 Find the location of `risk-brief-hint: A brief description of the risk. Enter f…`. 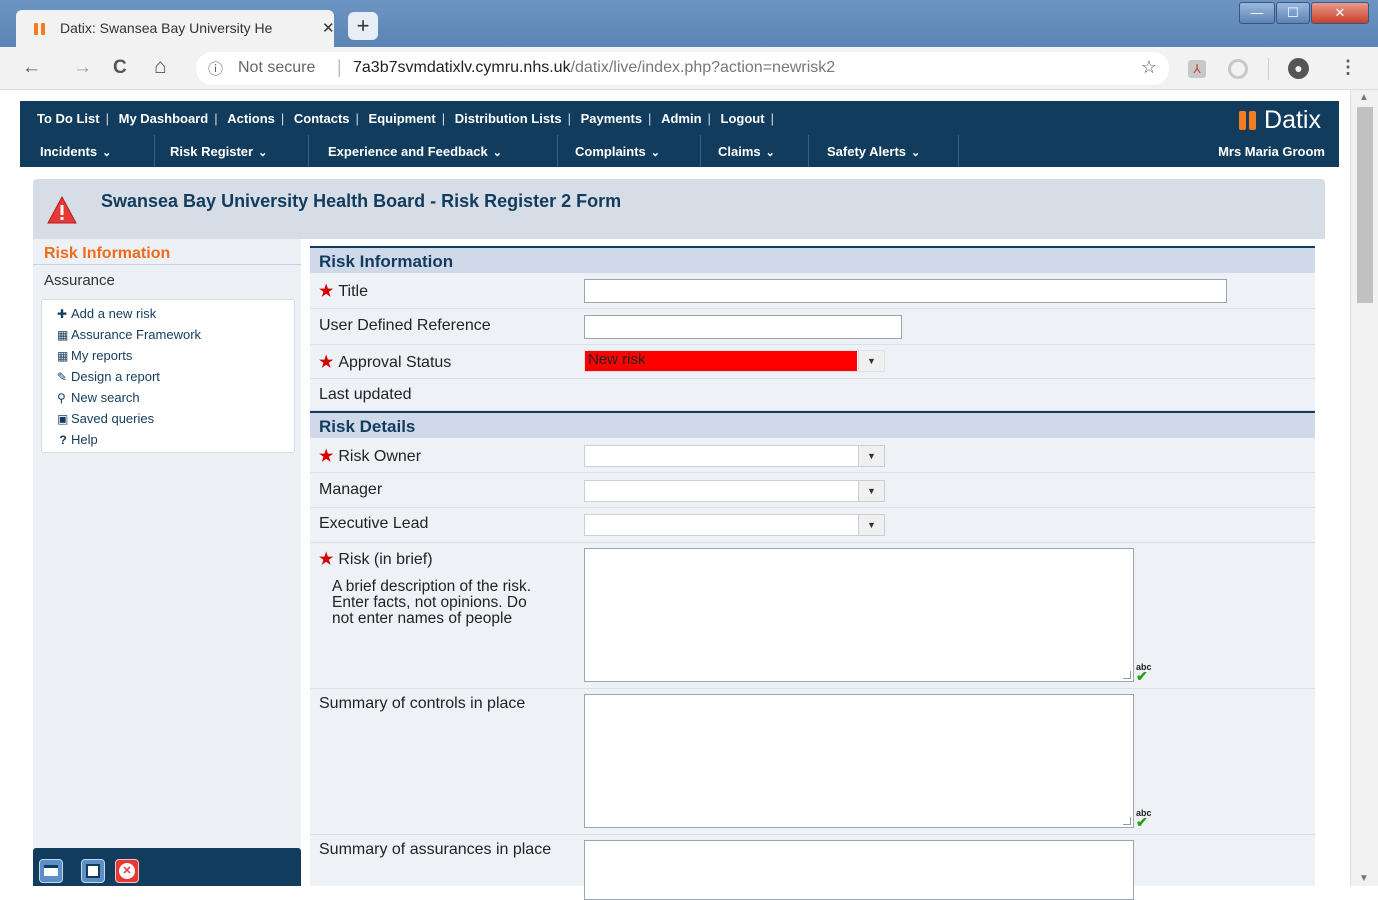

risk-brief-hint: A brief description of the risk. Enter f… is located at coordinates (432, 602).